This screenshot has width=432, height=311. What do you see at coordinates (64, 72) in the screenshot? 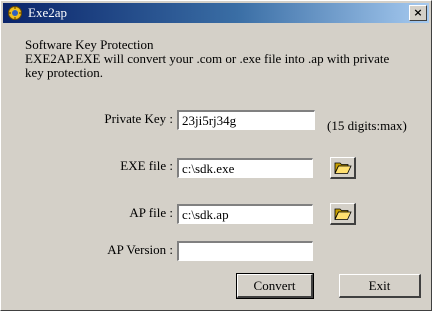
I see `description-line: key protection.` at bounding box center [64, 72].